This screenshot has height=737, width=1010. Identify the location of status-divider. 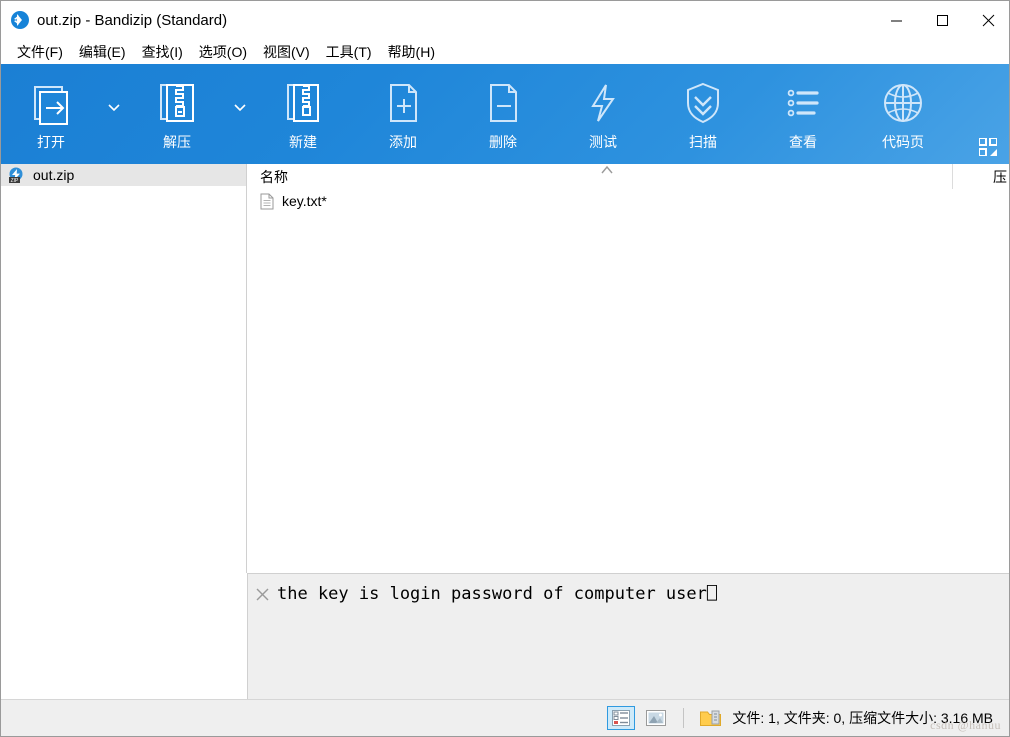
(684, 718).